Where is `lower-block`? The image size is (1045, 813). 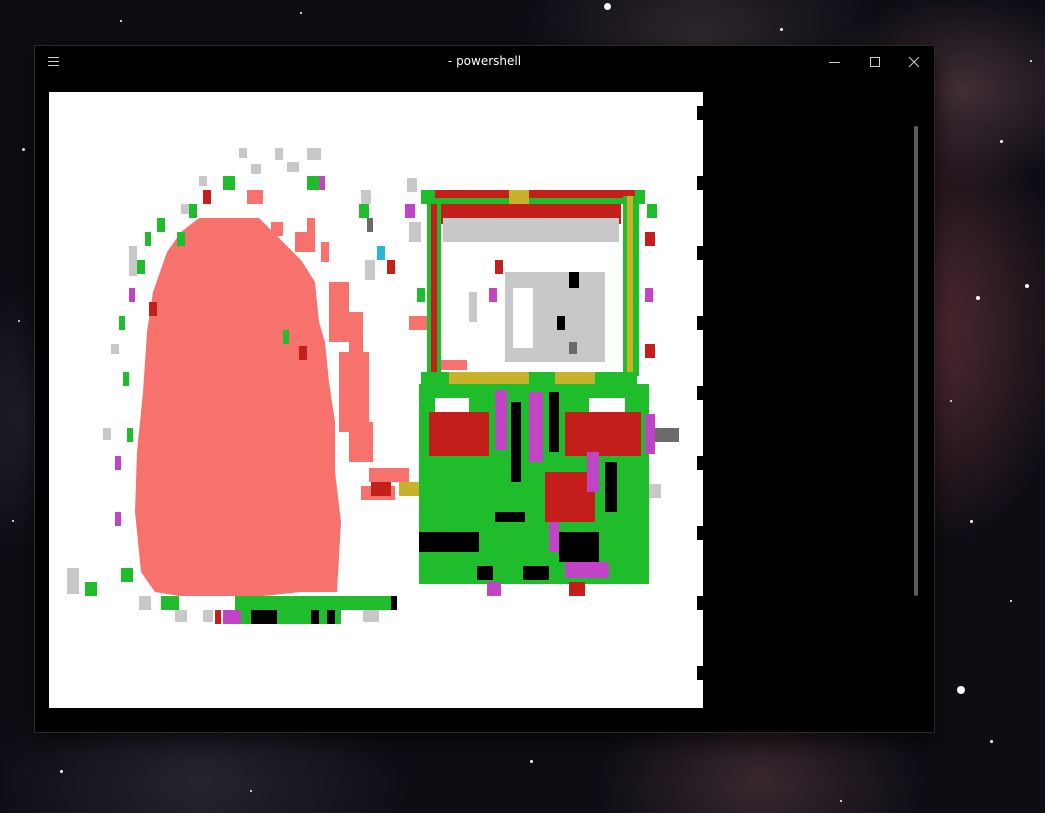
lower-block is located at coordinates (525, 490).